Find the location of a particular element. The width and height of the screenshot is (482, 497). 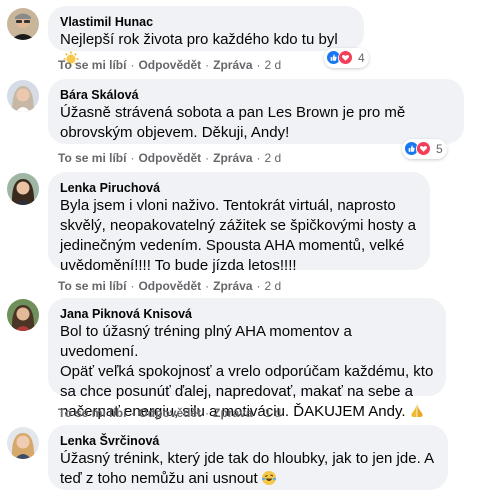

comment-actions: To se mi líbí · Odpovědět · Zpráva · 1 d is located at coordinates (170, 413).